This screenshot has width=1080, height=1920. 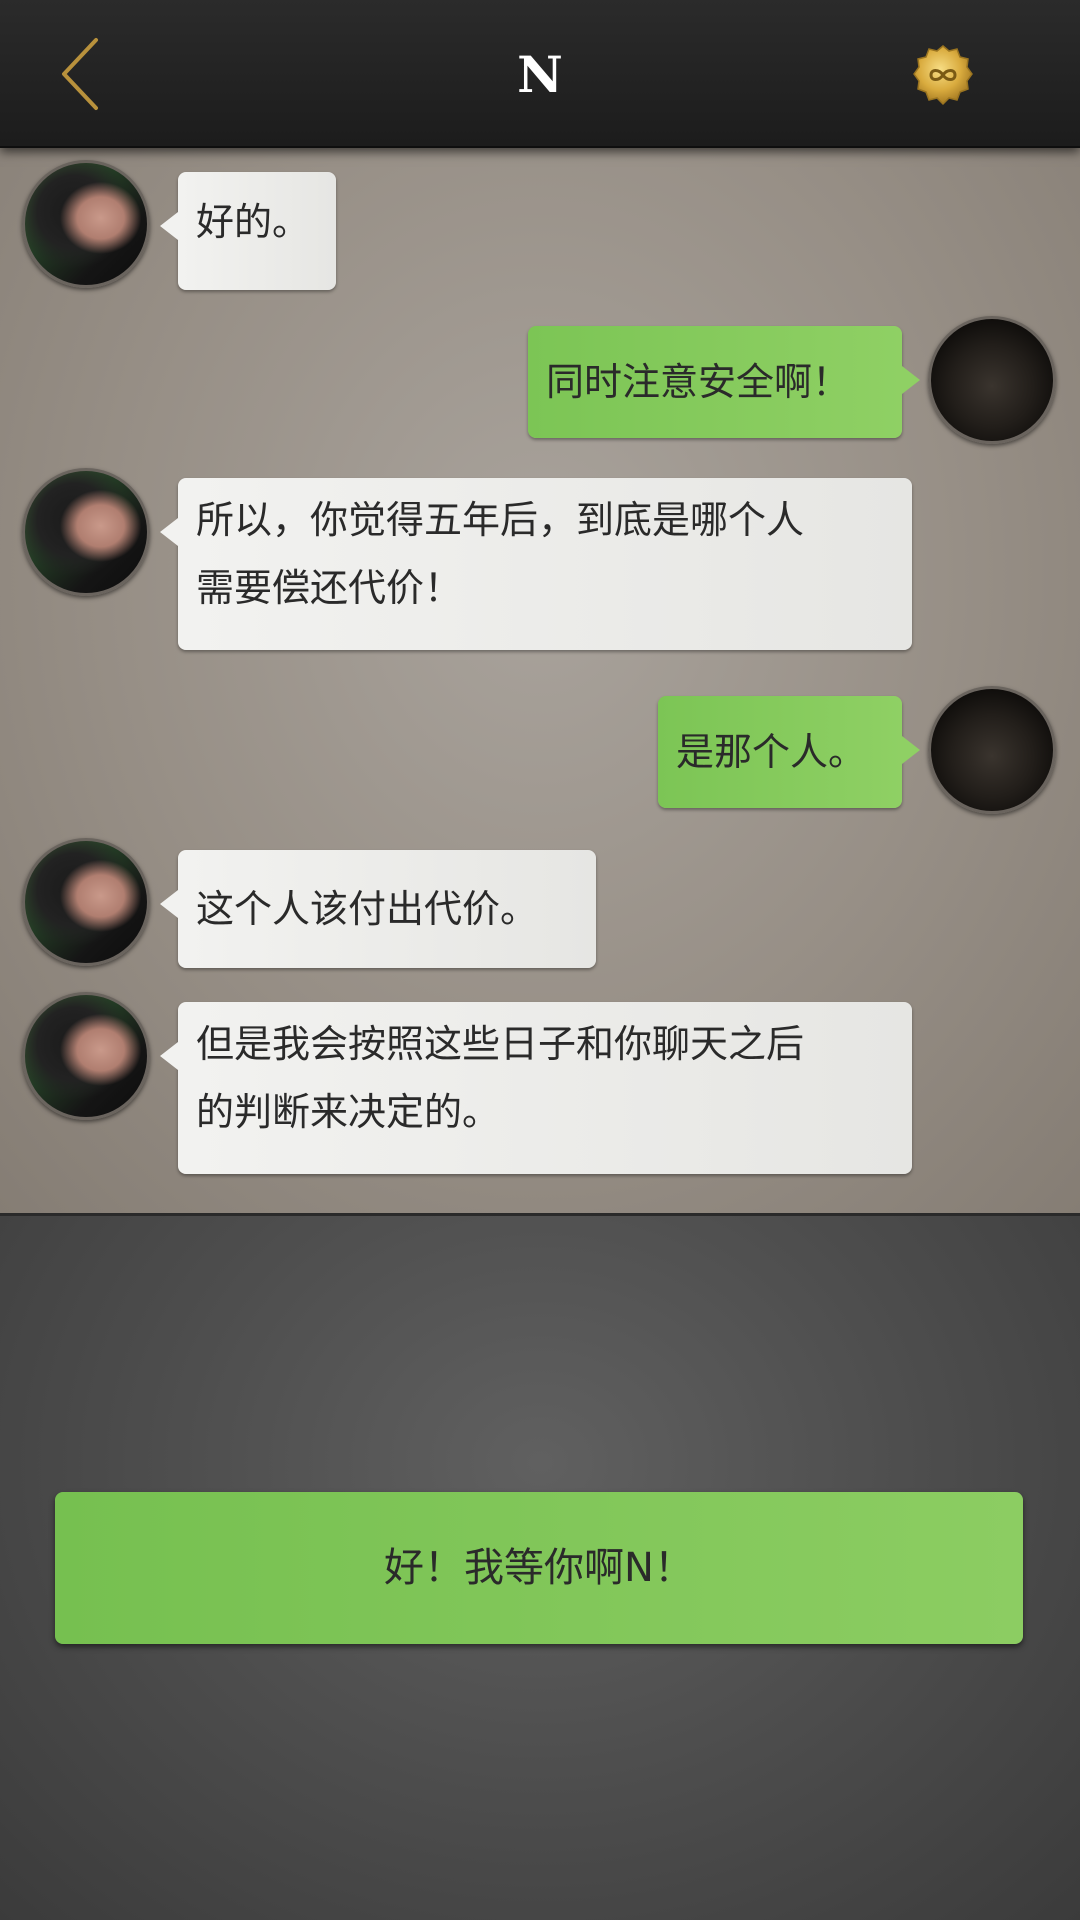 I want to click on infinity-icon, so click(x=943, y=75).